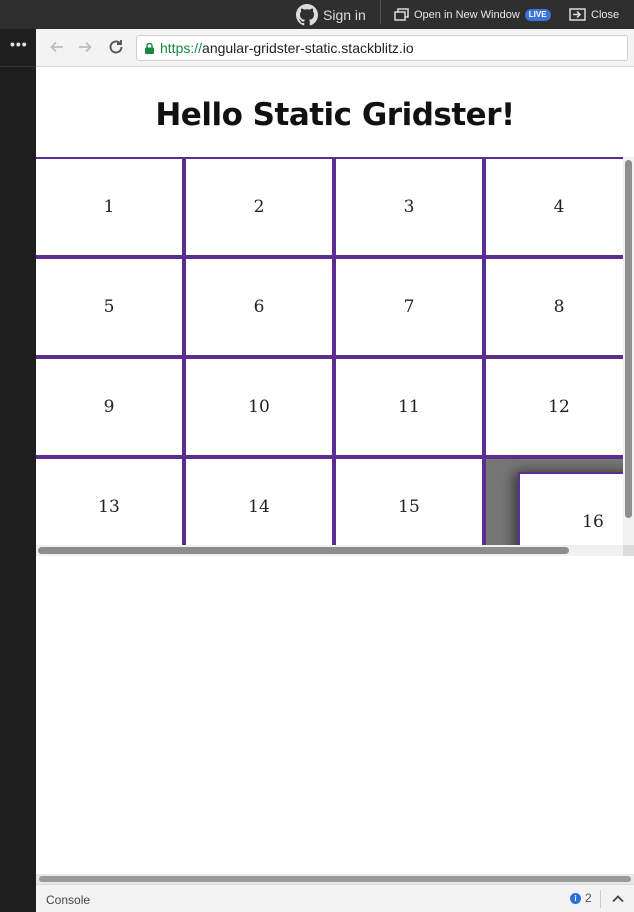 The height and width of the screenshot is (912, 634). Describe the element at coordinates (628, 550) in the screenshot. I see `scrollbar-corner` at that location.